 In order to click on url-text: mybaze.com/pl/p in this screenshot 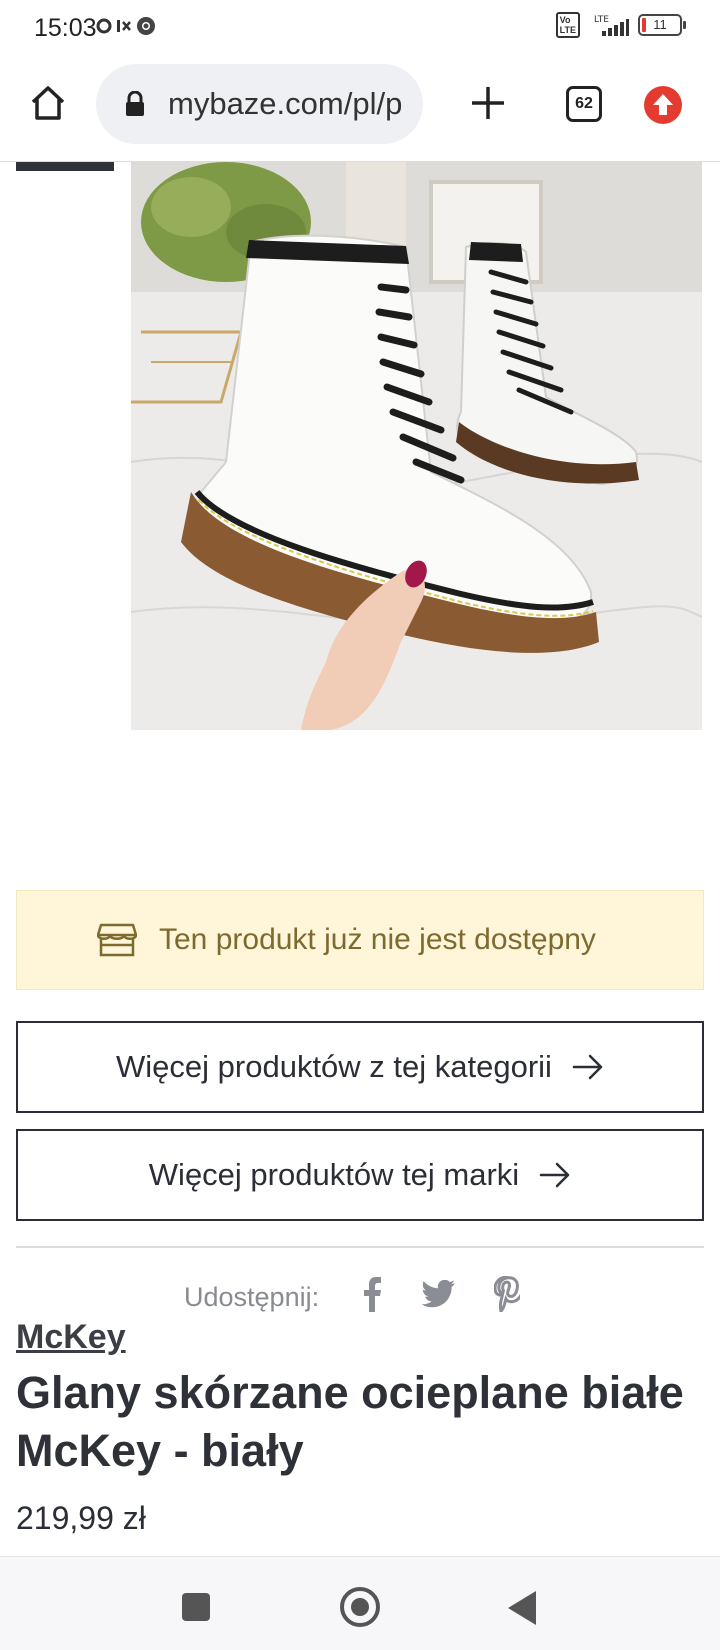, I will do `click(285, 103)`.